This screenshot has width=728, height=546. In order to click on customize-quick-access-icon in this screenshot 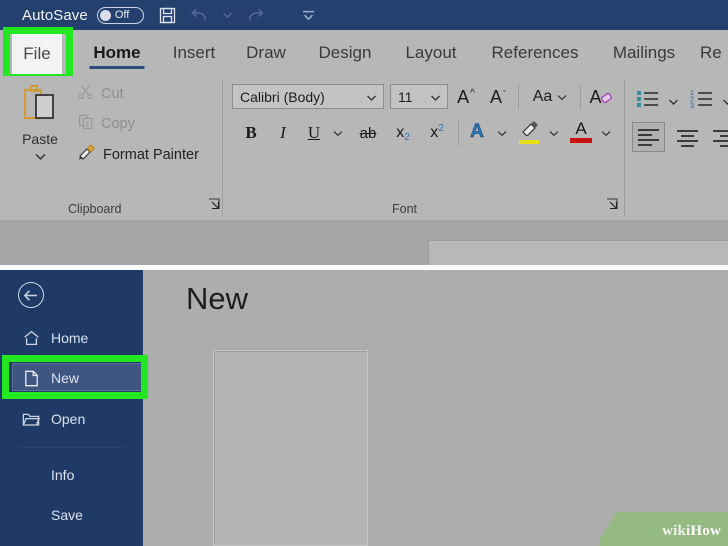, I will do `click(308, 15)`.